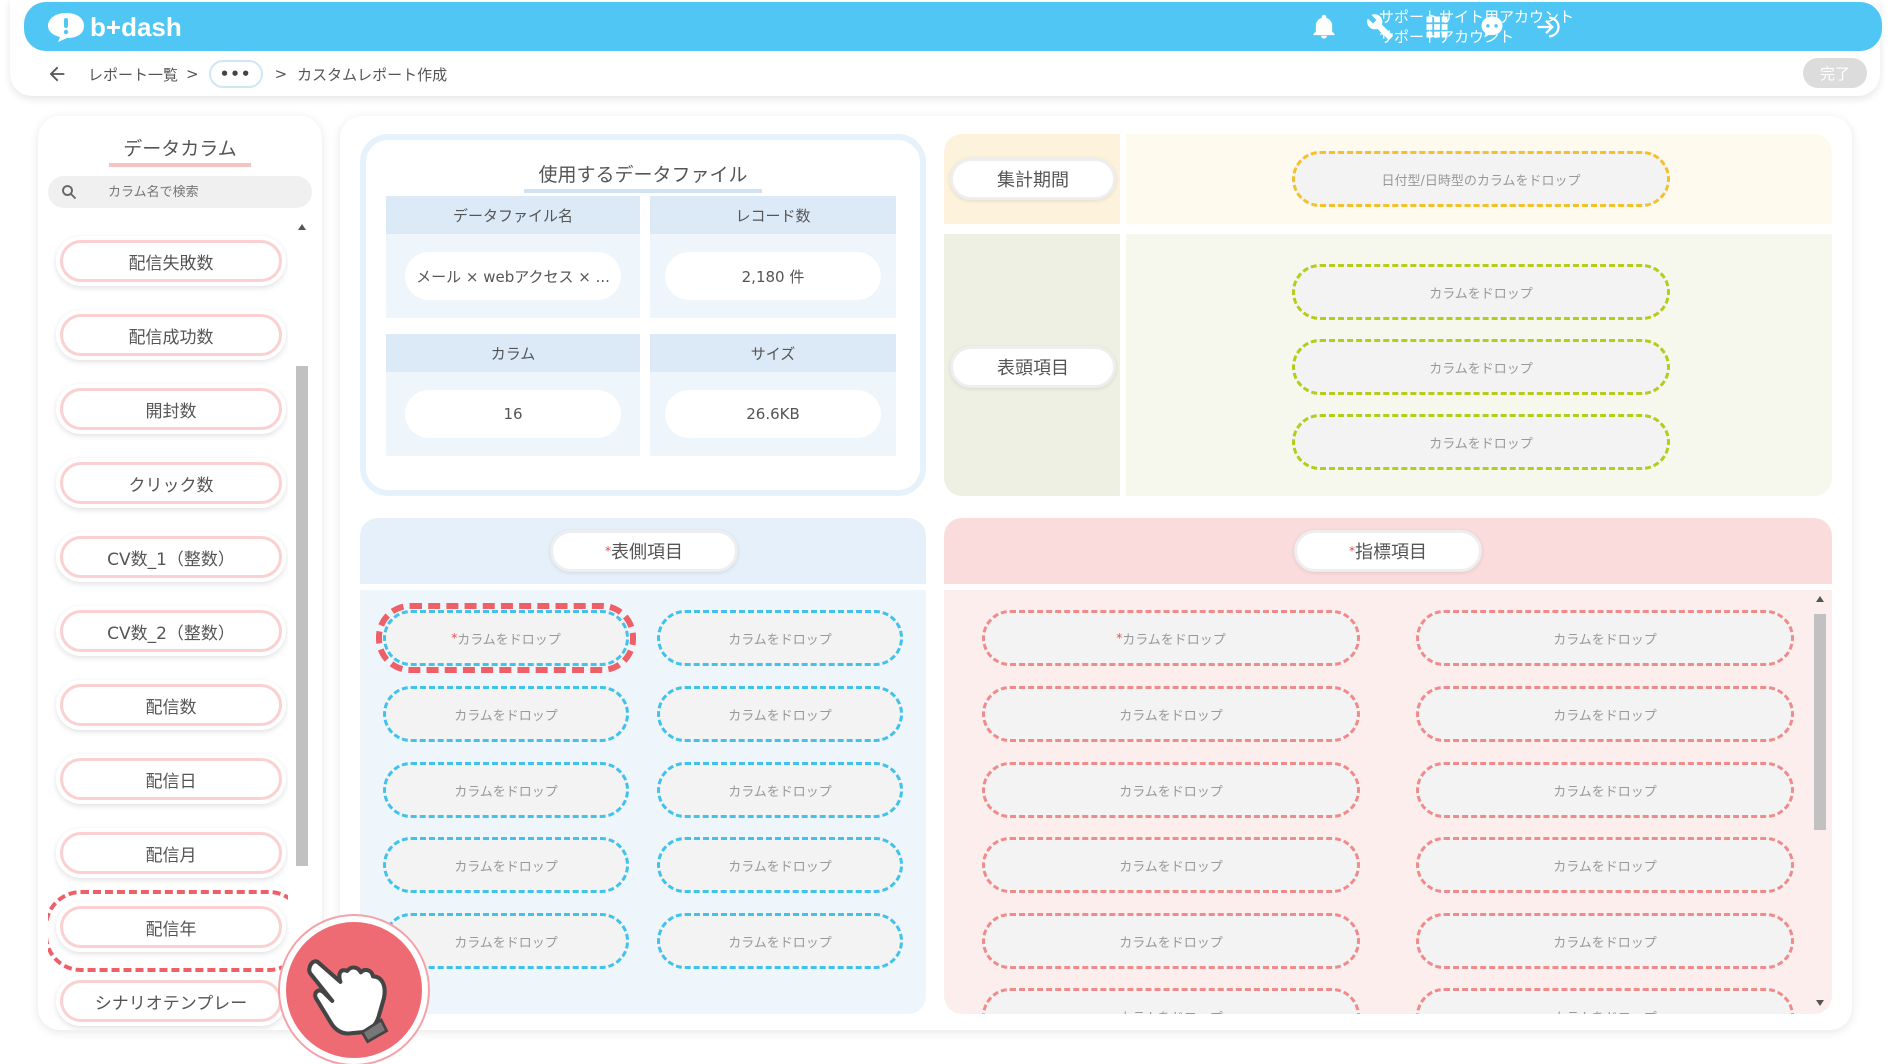 This screenshot has width=1890, height=1064. Describe the element at coordinates (302, 616) in the screenshot. I see `column-list-scroll-thumb` at that location.